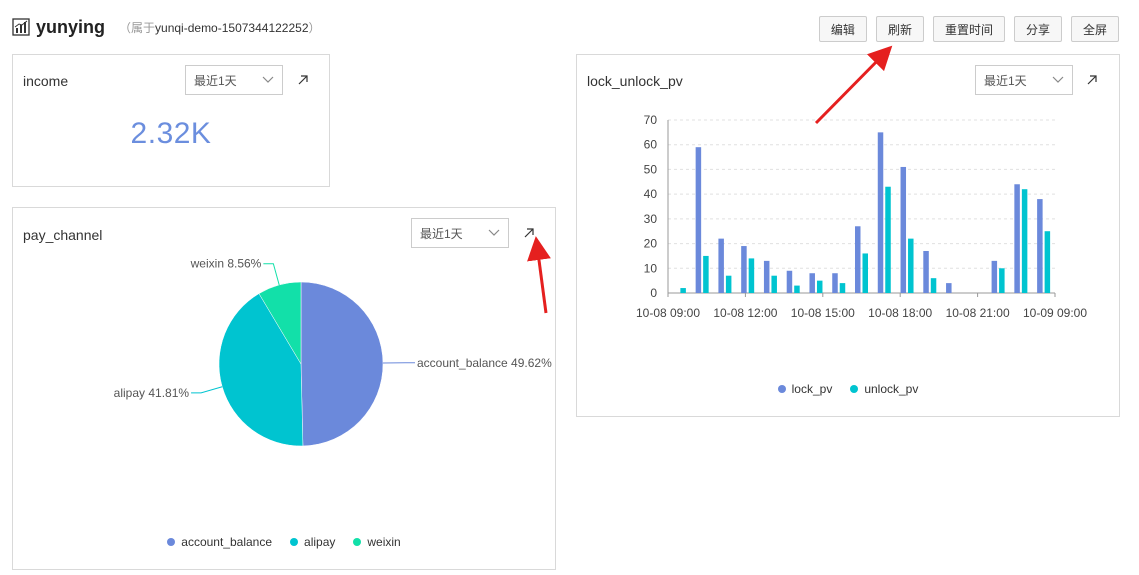 The image size is (1139, 575). What do you see at coordinates (441, 233) in the screenshot?
I see `pay-channel-range-value: 最近1天` at bounding box center [441, 233].